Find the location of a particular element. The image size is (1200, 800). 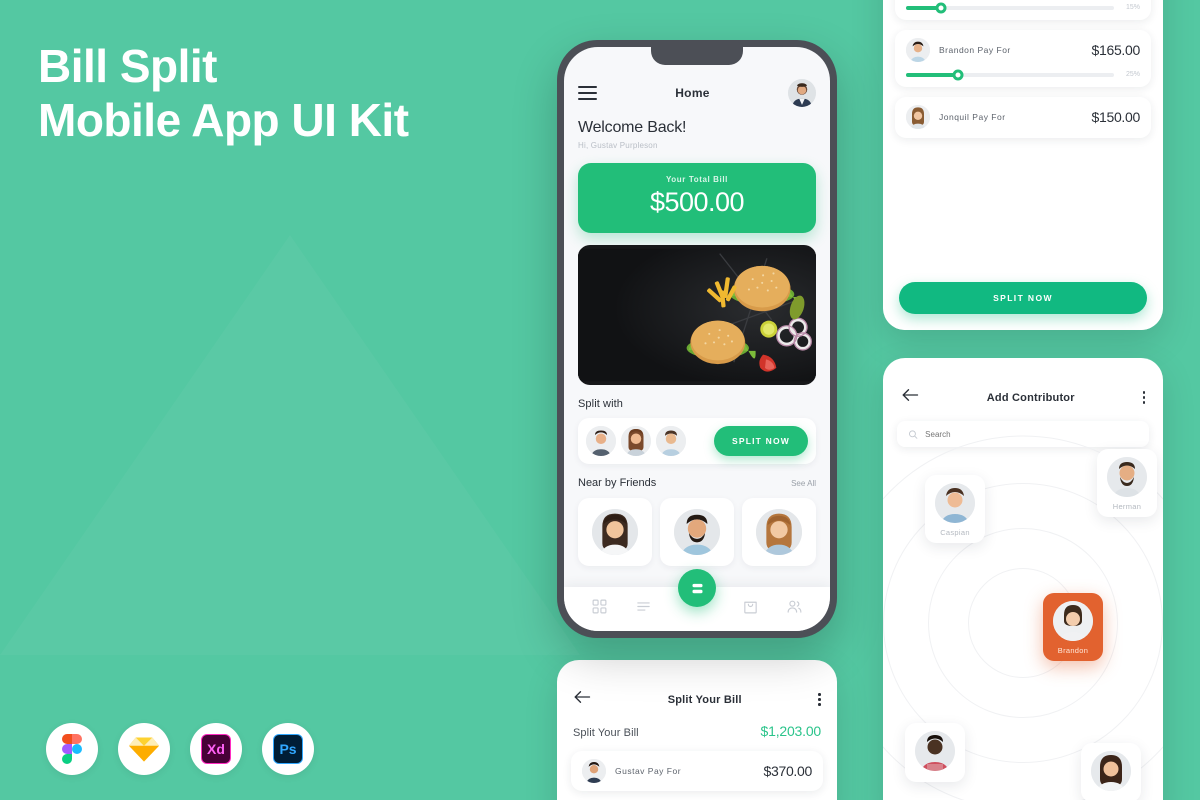

percent-slider: 25% is located at coordinates (1023, 74).